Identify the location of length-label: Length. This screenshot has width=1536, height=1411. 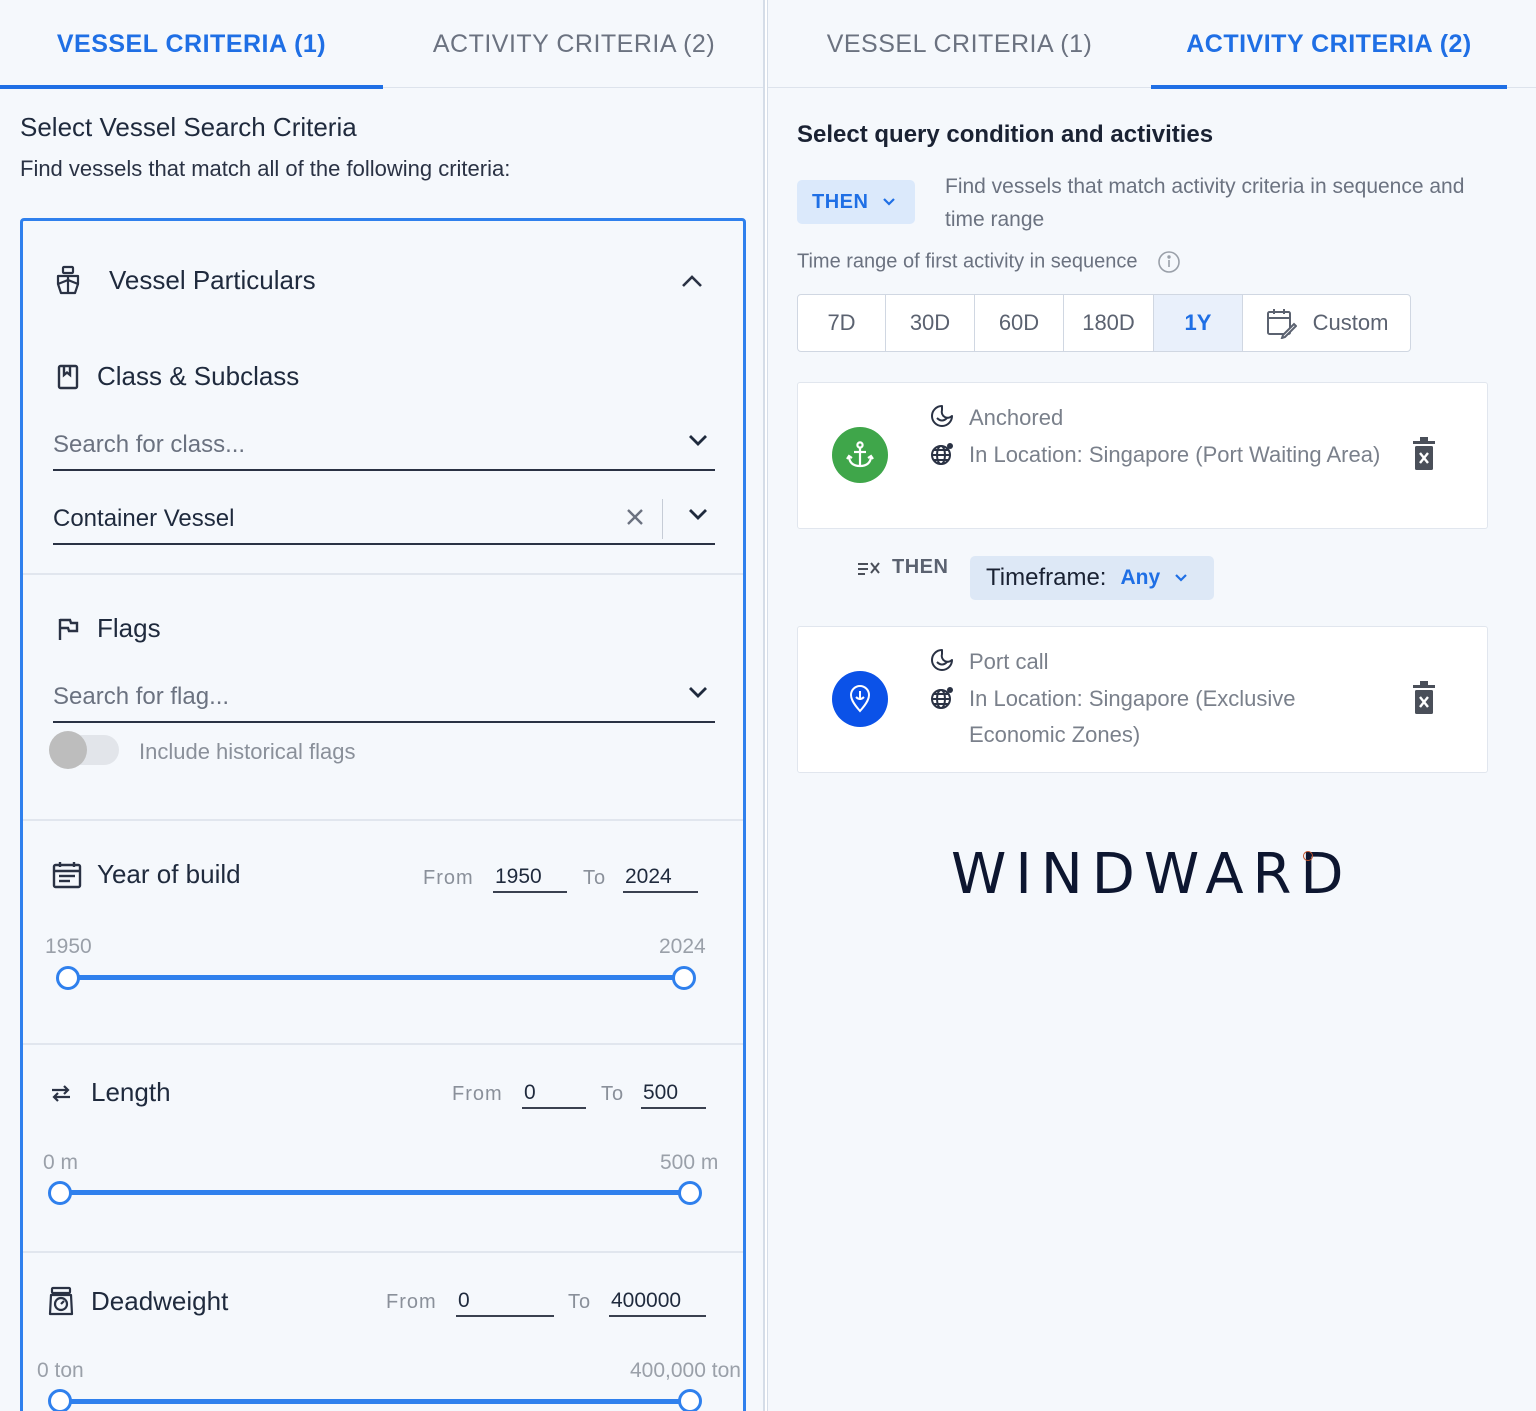
(131, 1092).